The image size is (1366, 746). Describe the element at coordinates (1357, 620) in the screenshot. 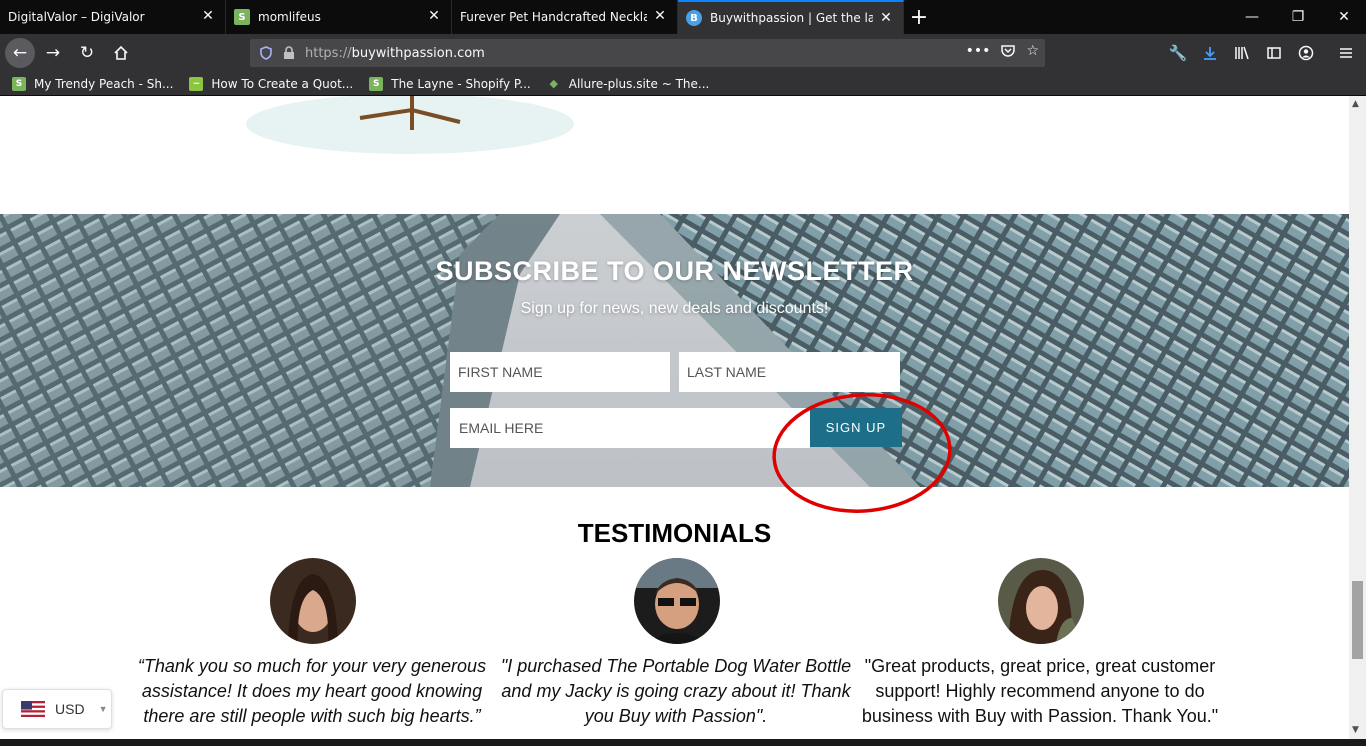

I see `scrollbar-thumb` at that location.